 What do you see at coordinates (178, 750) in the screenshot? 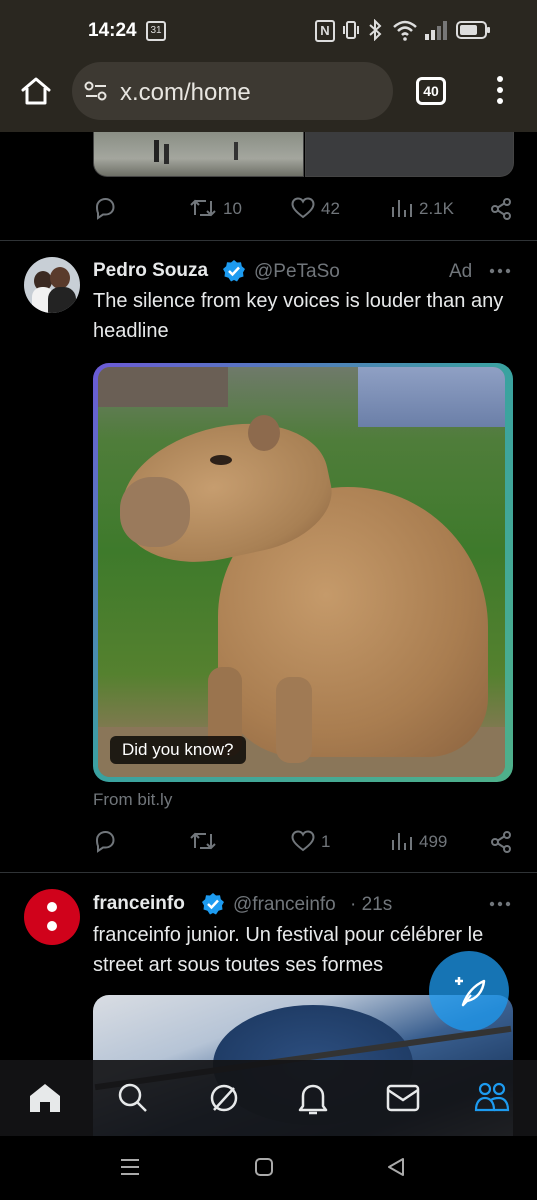
I see `card-caption: Did you know?` at bounding box center [178, 750].